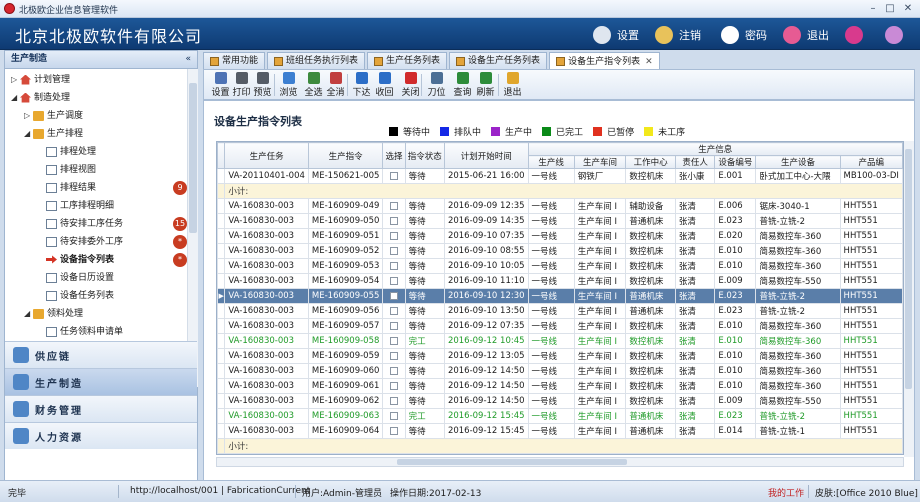  I want to click on tree-node: ▷ 计划管理, so click(40, 80).